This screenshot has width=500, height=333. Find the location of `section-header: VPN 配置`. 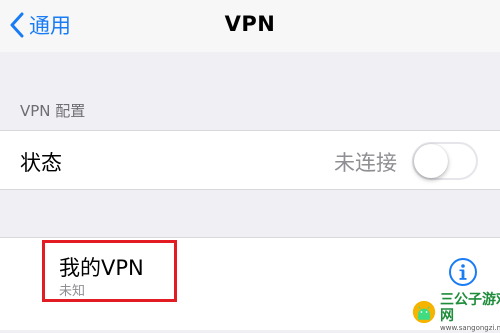

section-header: VPN 配置 is located at coordinates (53, 111).